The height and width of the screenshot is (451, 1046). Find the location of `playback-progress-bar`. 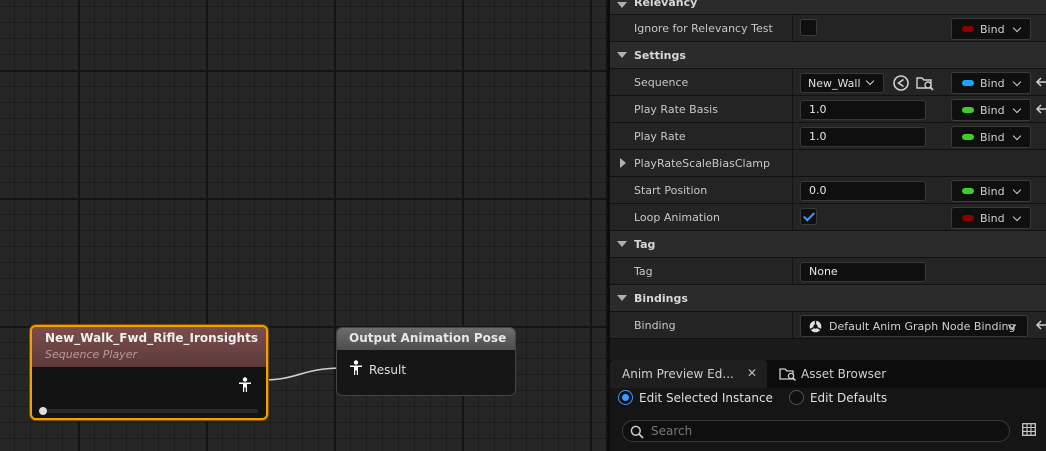

playback-progress-bar is located at coordinates (148, 411).